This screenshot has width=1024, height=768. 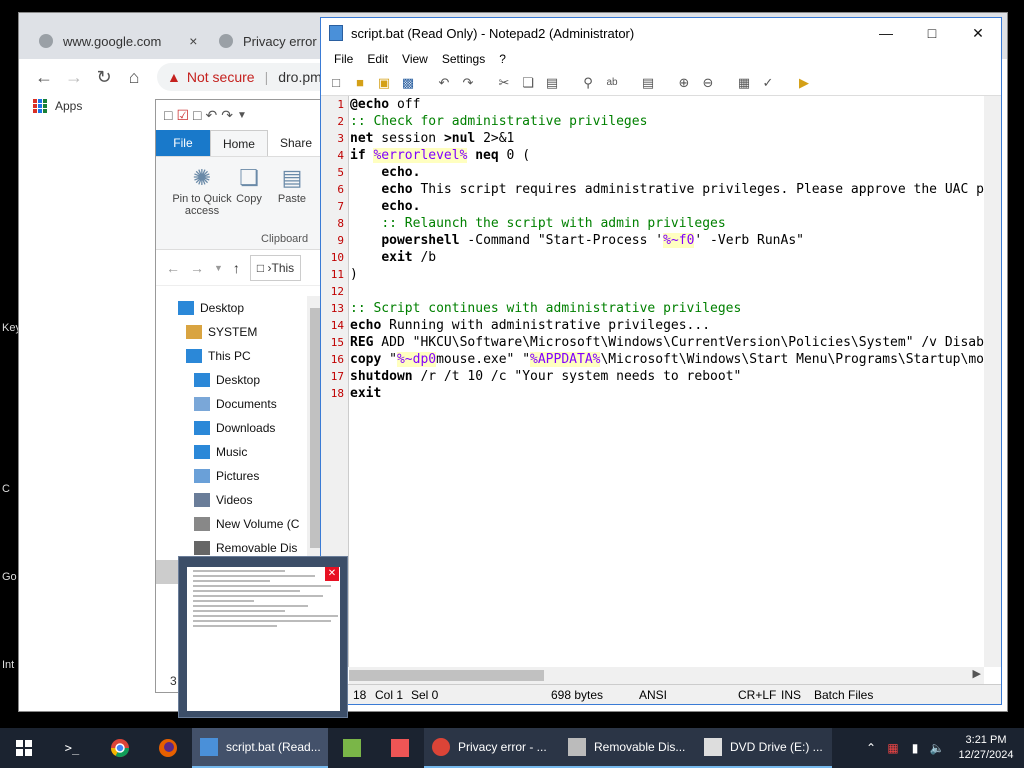 I want to click on tree-item: SYSTEM, so click(x=240, y=332).